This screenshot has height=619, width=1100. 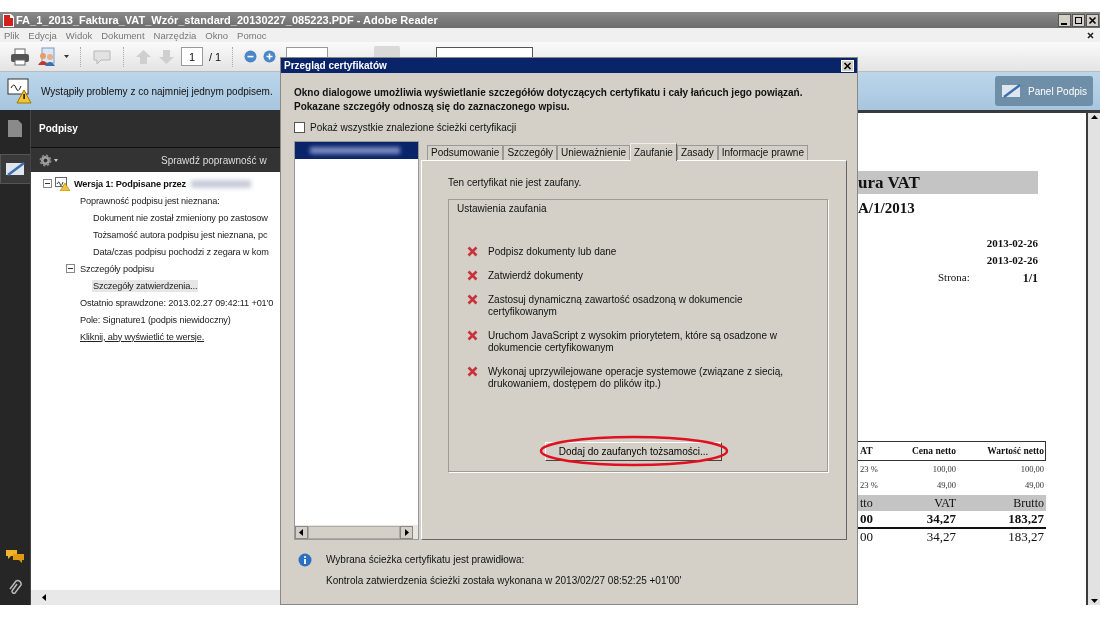 What do you see at coordinates (142, 336) in the screenshot?
I see `tree-link: Kliknij, aby wyświetlić te wersje.` at bounding box center [142, 336].